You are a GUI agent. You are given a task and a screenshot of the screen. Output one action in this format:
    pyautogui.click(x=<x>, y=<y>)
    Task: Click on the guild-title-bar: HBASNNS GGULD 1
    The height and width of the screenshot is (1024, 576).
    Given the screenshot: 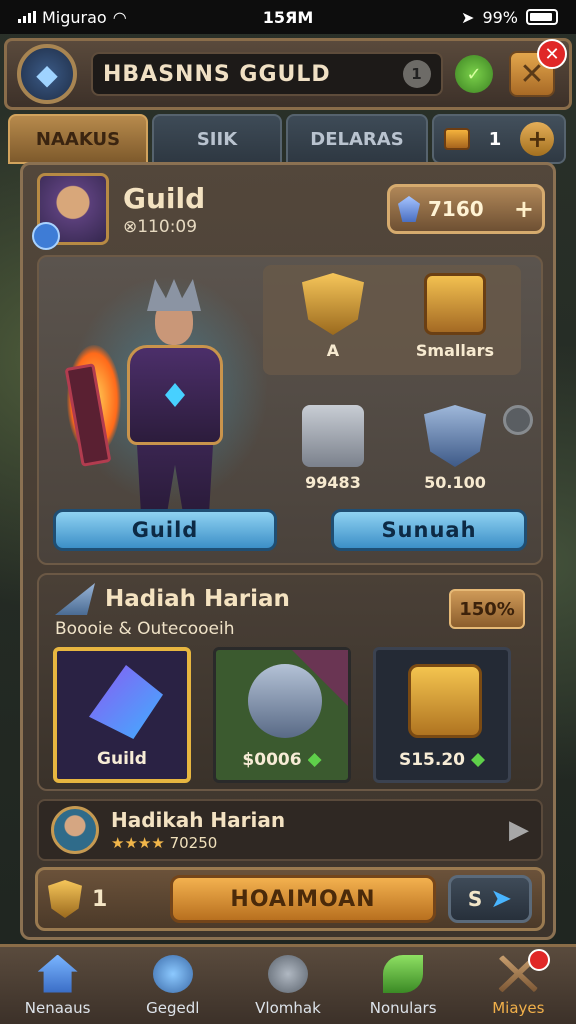 What is the action you would take?
    pyautogui.click(x=267, y=74)
    